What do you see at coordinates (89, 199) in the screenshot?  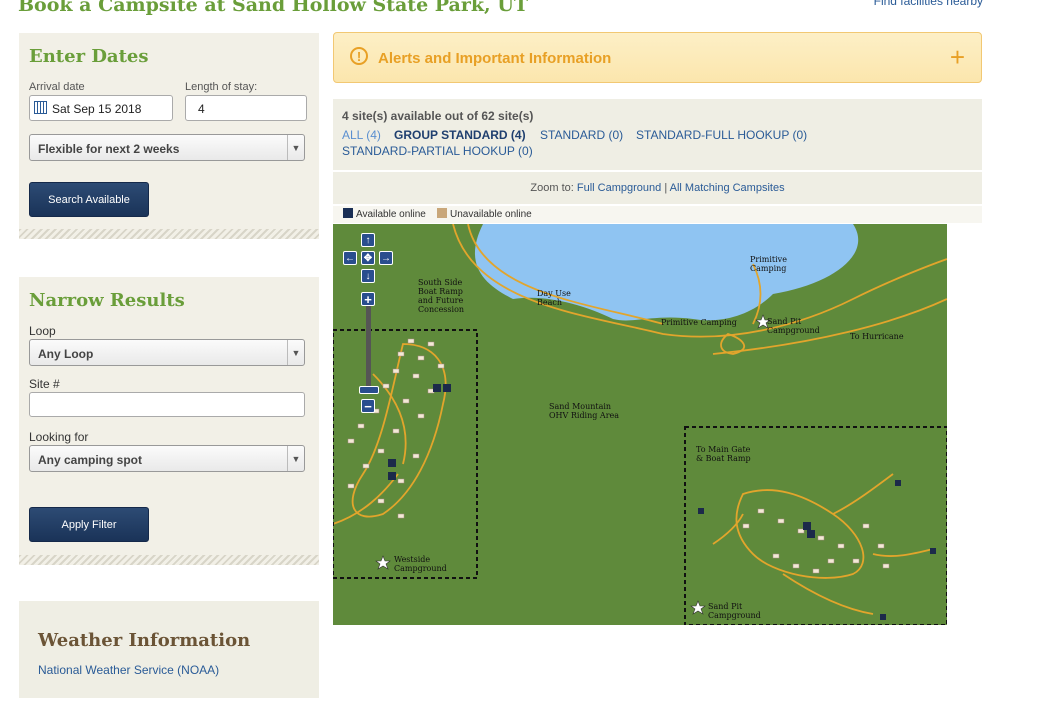 I see `search-available-button: Search Available` at bounding box center [89, 199].